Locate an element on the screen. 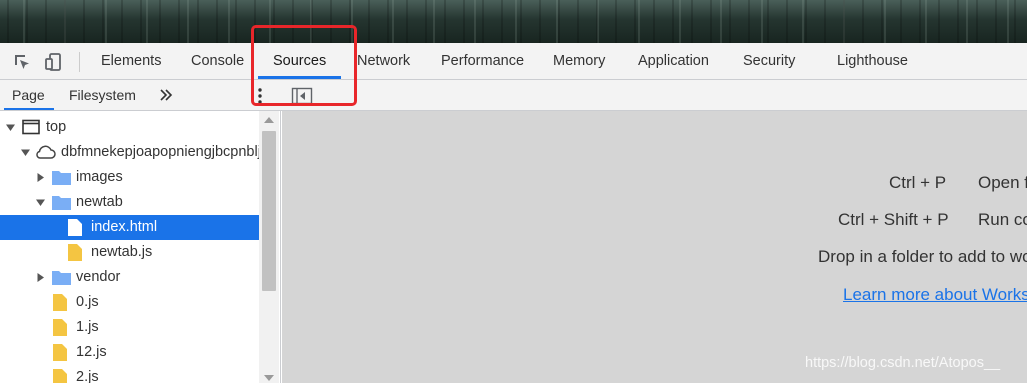  learn-more-workspaces-link: Learn more about Workspaces is located at coordinates (935, 295).